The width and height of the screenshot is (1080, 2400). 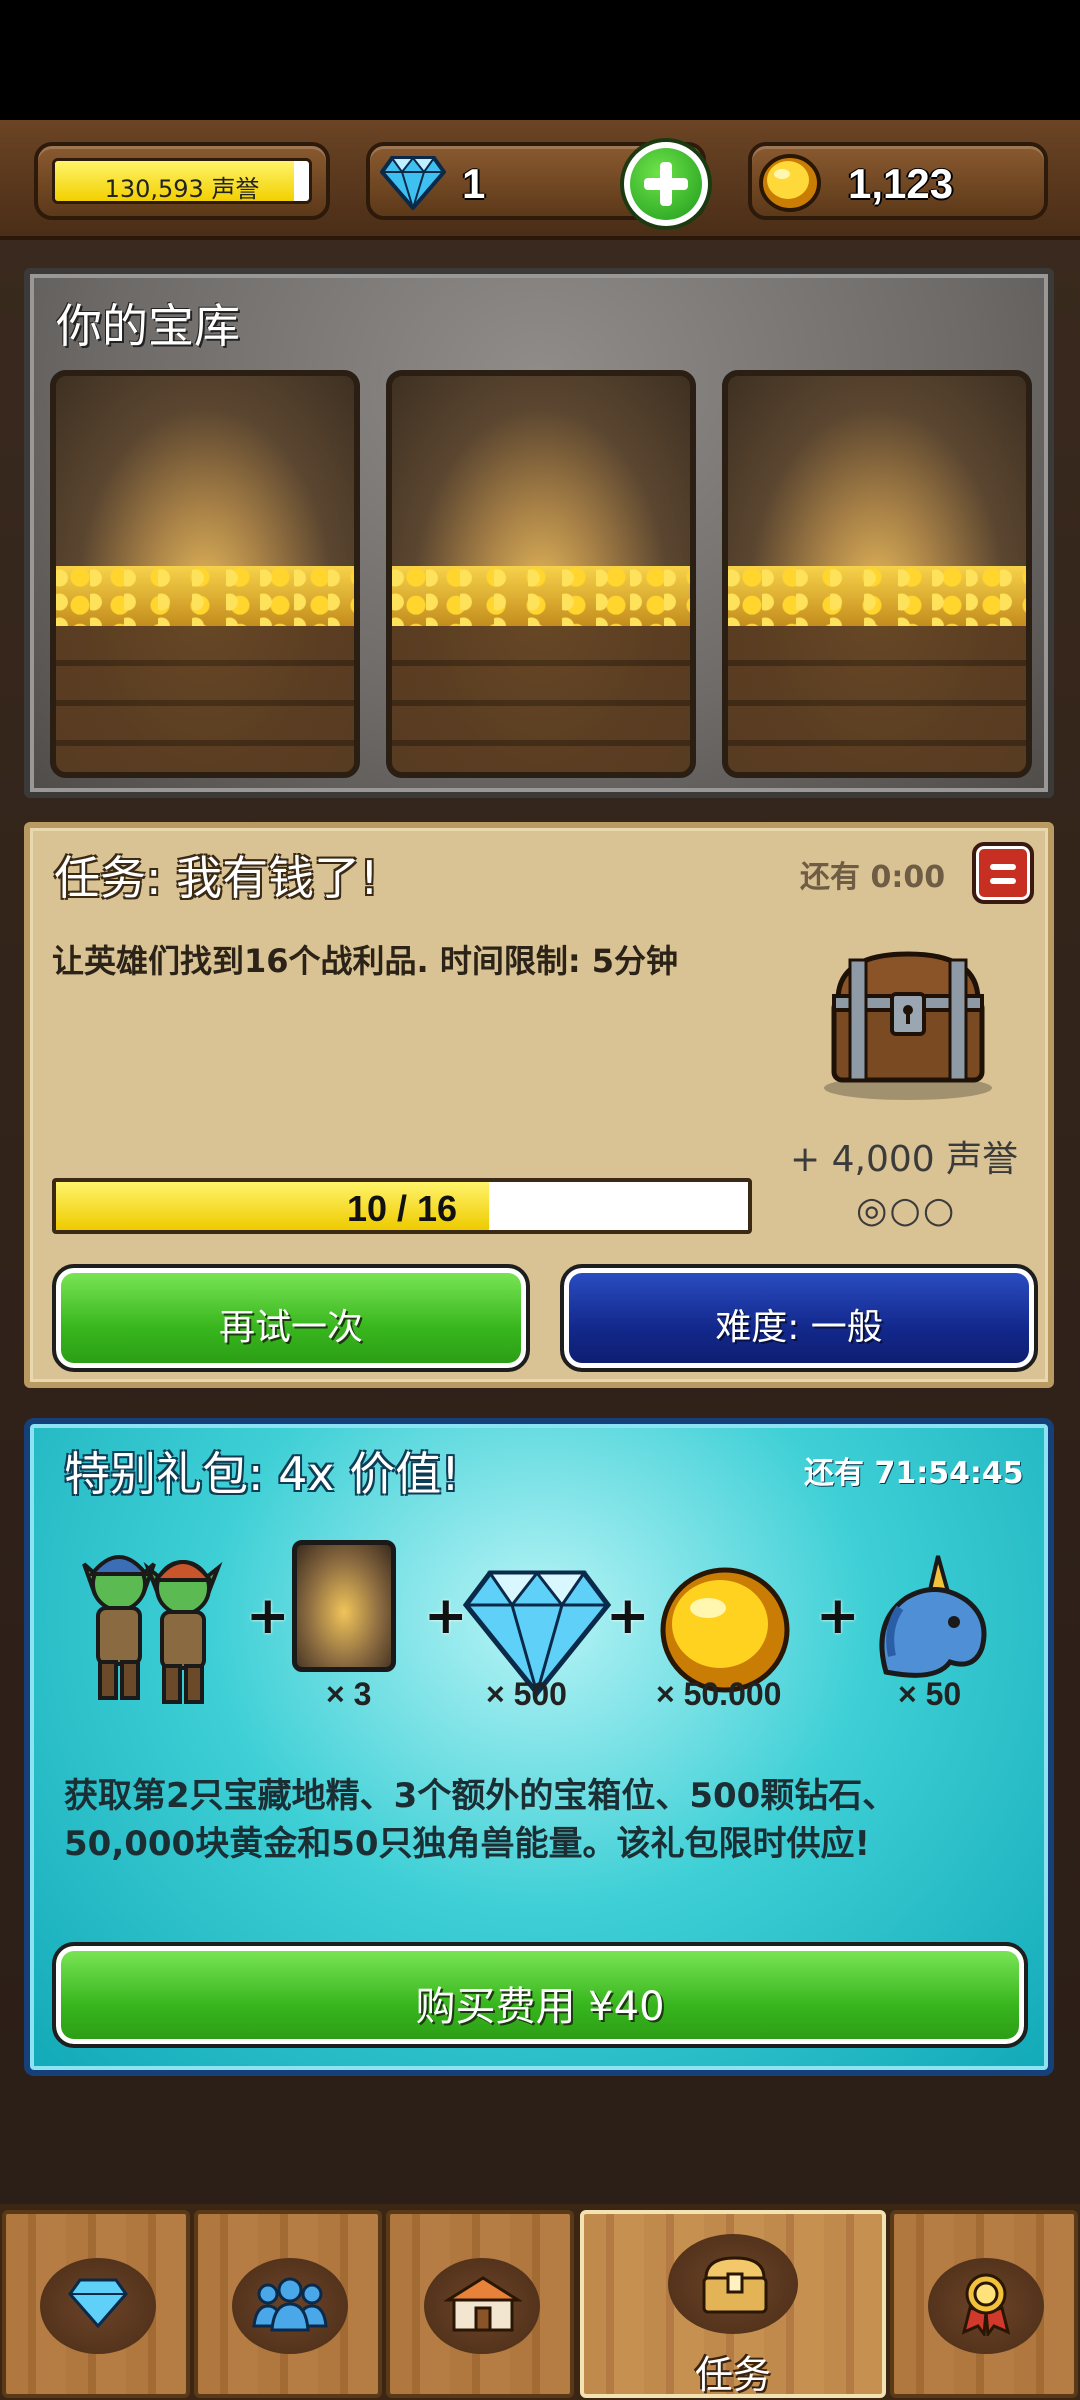 What do you see at coordinates (732, 2375) in the screenshot?
I see `nav-tab-label: 任务` at bounding box center [732, 2375].